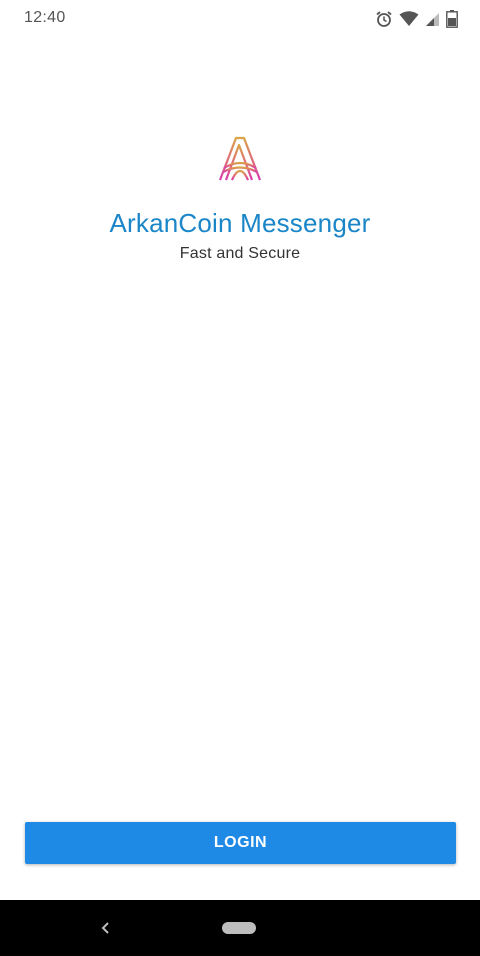  What do you see at coordinates (240, 843) in the screenshot?
I see `login-button: LOGIN` at bounding box center [240, 843].